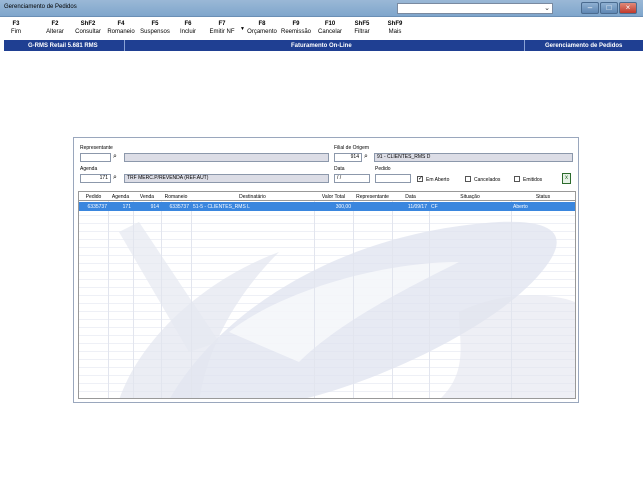  What do you see at coordinates (566, 178) in the screenshot?
I see `export-excel-icon: x` at bounding box center [566, 178].